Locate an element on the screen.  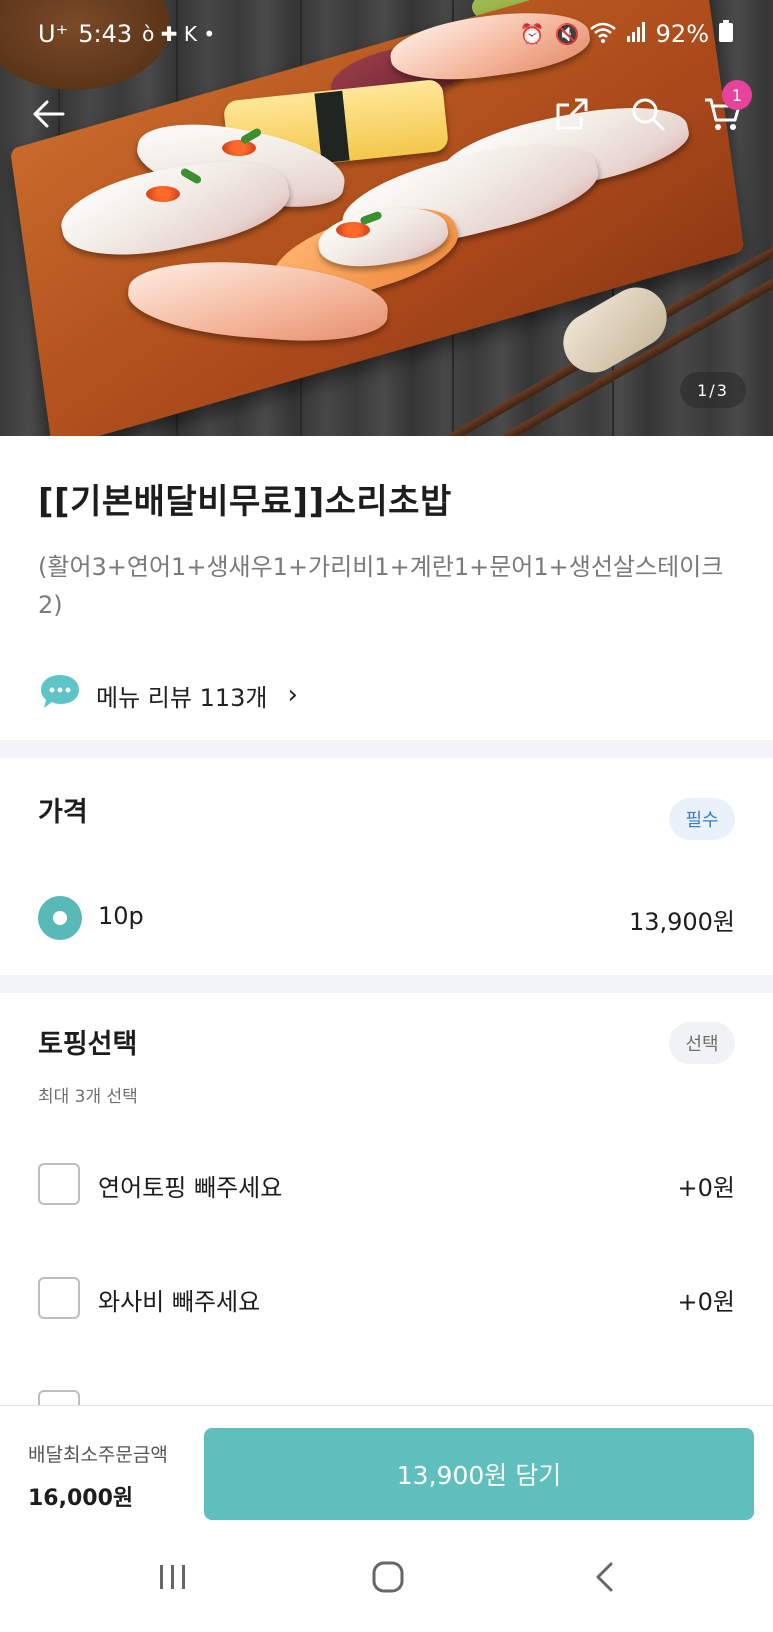
topping-section-title: 토핑선택 is located at coordinates (88, 1044).